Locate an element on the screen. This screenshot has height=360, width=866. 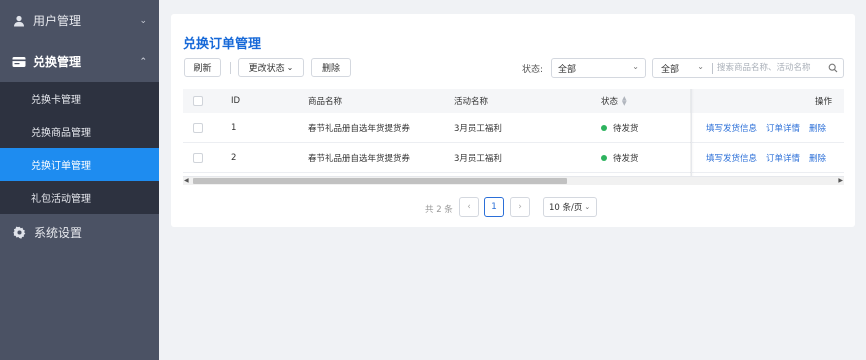
exchange-submenu: 兑换卡管理 兑换商品管理 兑换订单管理 礼包活动管理 is located at coordinates (79, 148).